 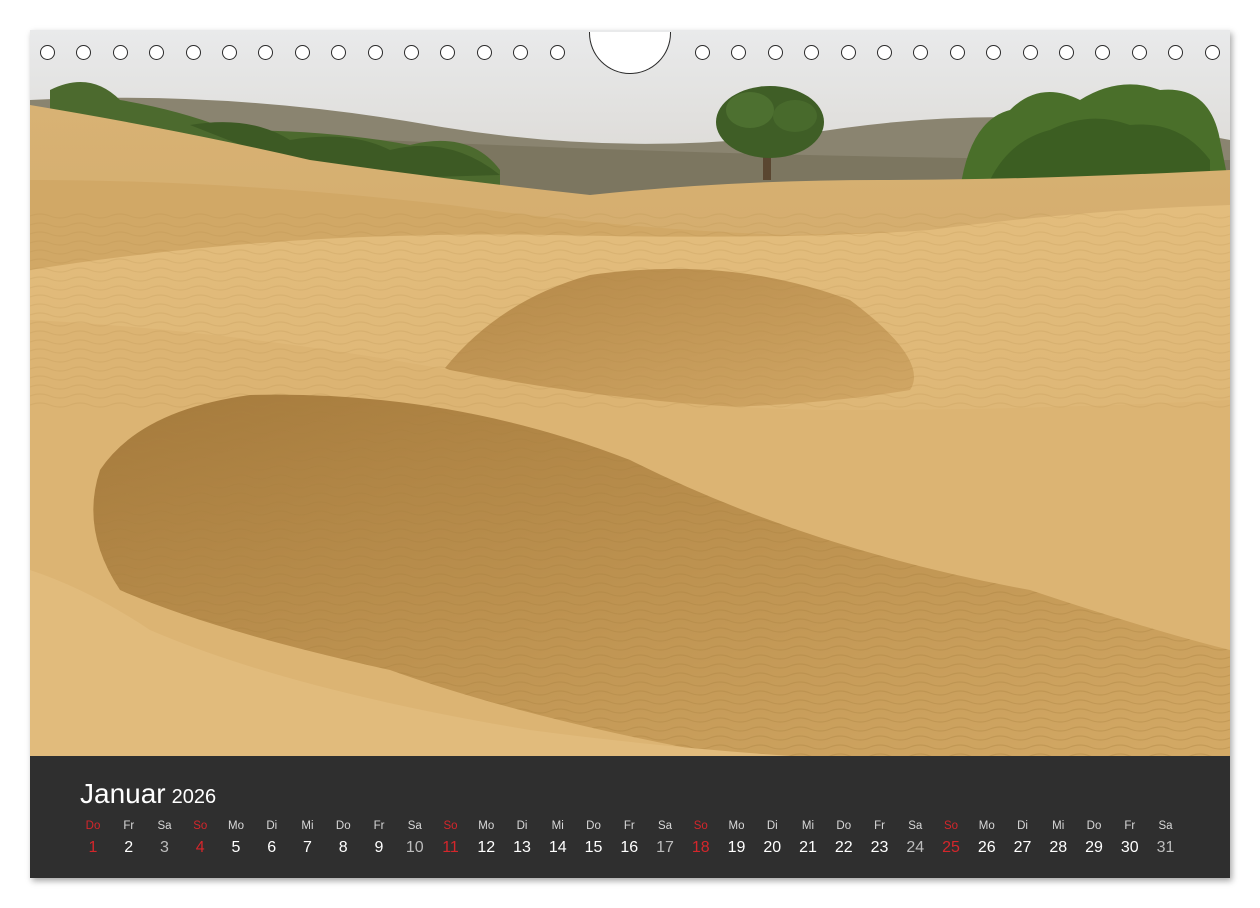 I want to click on day-cell: Sa 24, so click(x=915, y=838).